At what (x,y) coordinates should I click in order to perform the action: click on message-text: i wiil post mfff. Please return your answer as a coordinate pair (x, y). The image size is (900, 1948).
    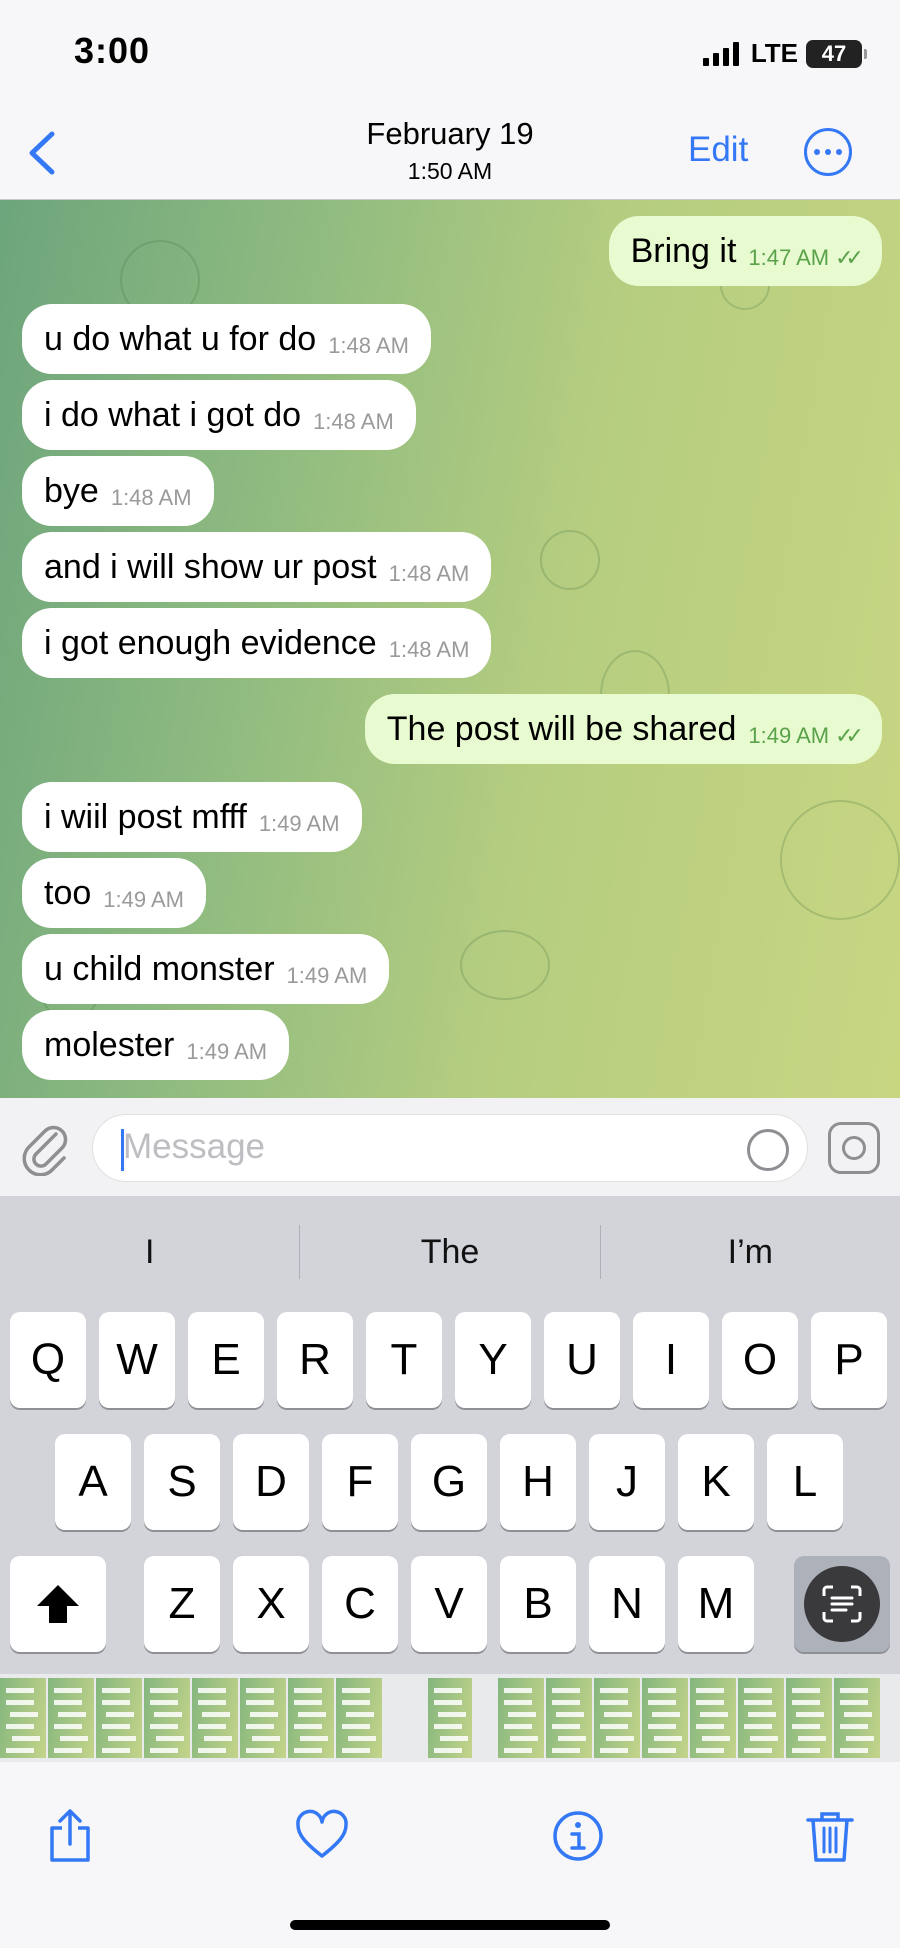
    Looking at the image, I should click on (145, 816).